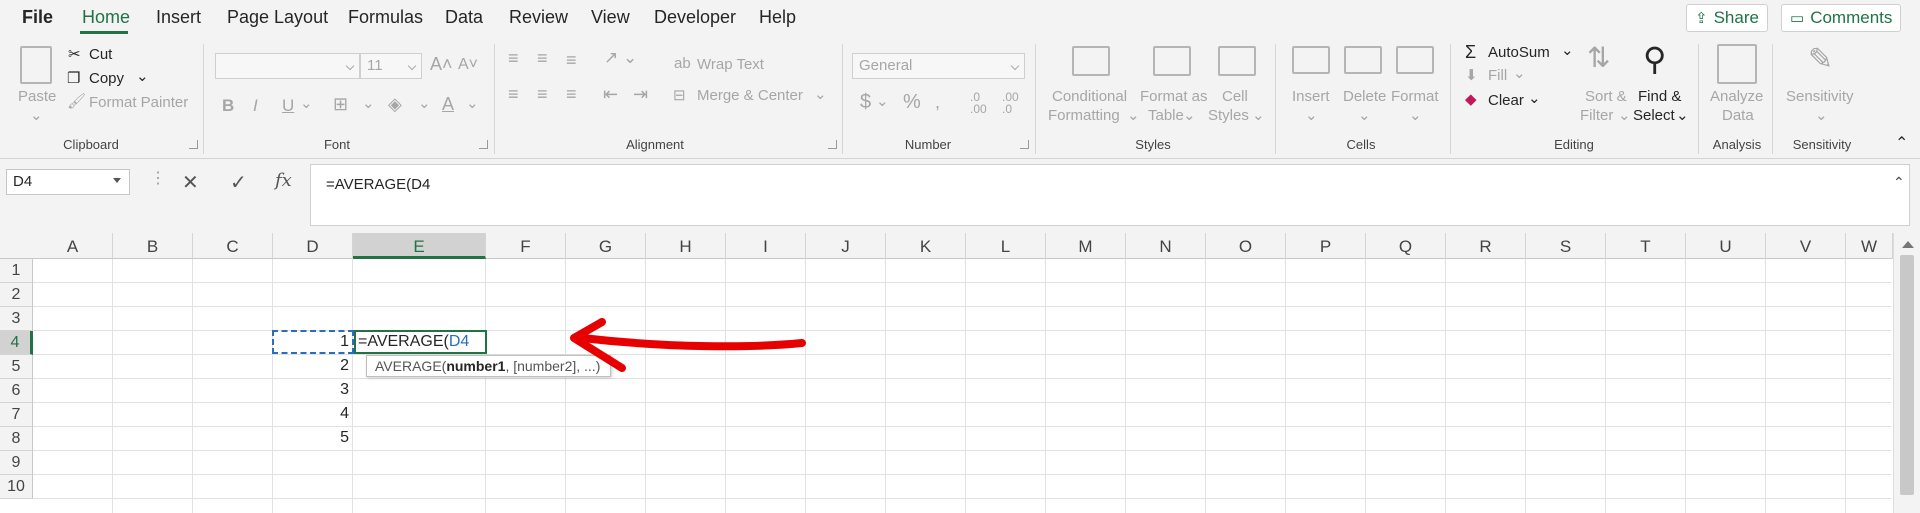 Image resolution: width=1920 pixels, height=513 pixels. What do you see at coordinates (16, 463) in the screenshot?
I see `row-header-9: 9` at bounding box center [16, 463].